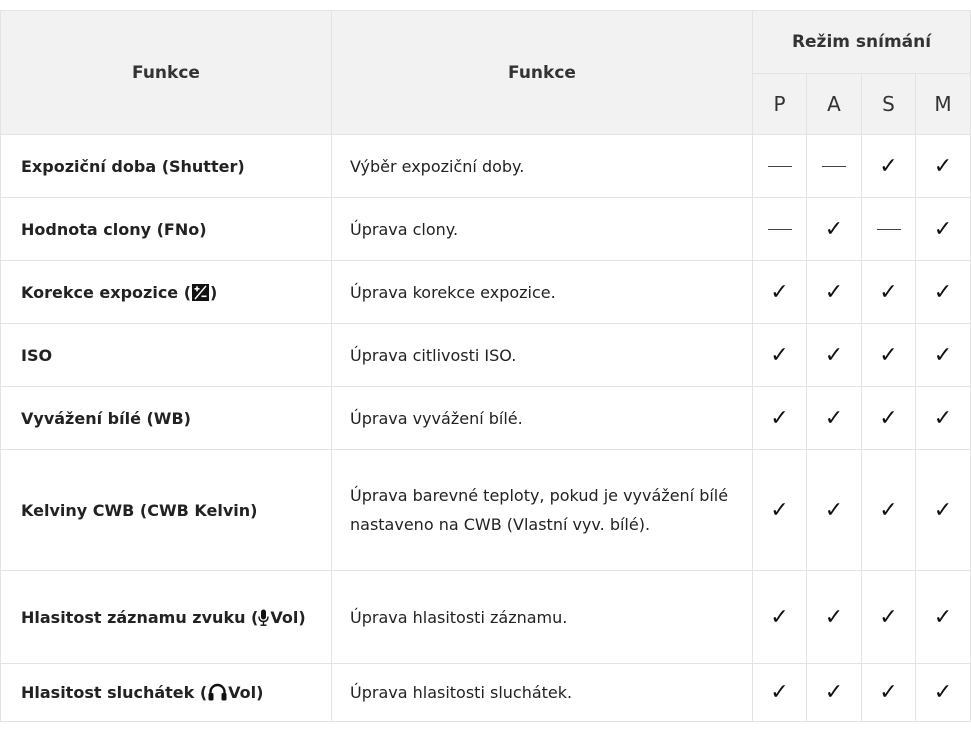 This screenshot has height=734, width=971. What do you see at coordinates (214, 292) in the screenshot?
I see `function-name-suffix: )` at bounding box center [214, 292].